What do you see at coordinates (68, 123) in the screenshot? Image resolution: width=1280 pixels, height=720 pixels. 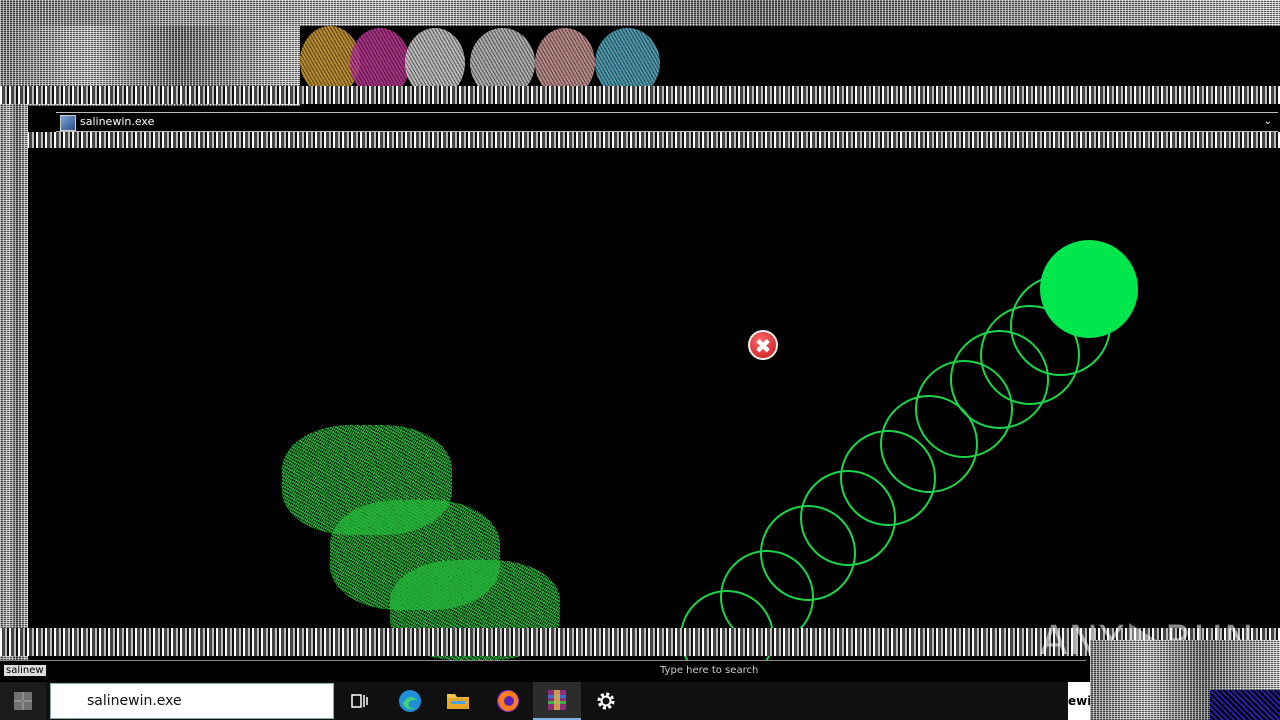 I see `app-icon` at bounding box center [68, 123].